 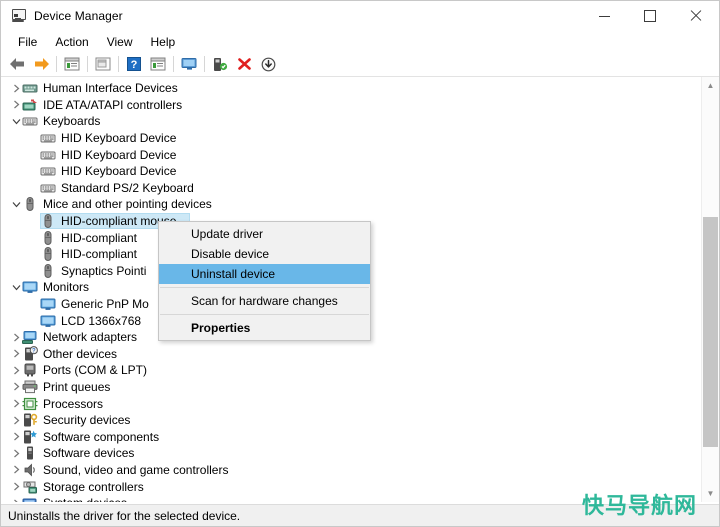 I want to click on scroll-up-button: ▲, so click(x=710, y=85).